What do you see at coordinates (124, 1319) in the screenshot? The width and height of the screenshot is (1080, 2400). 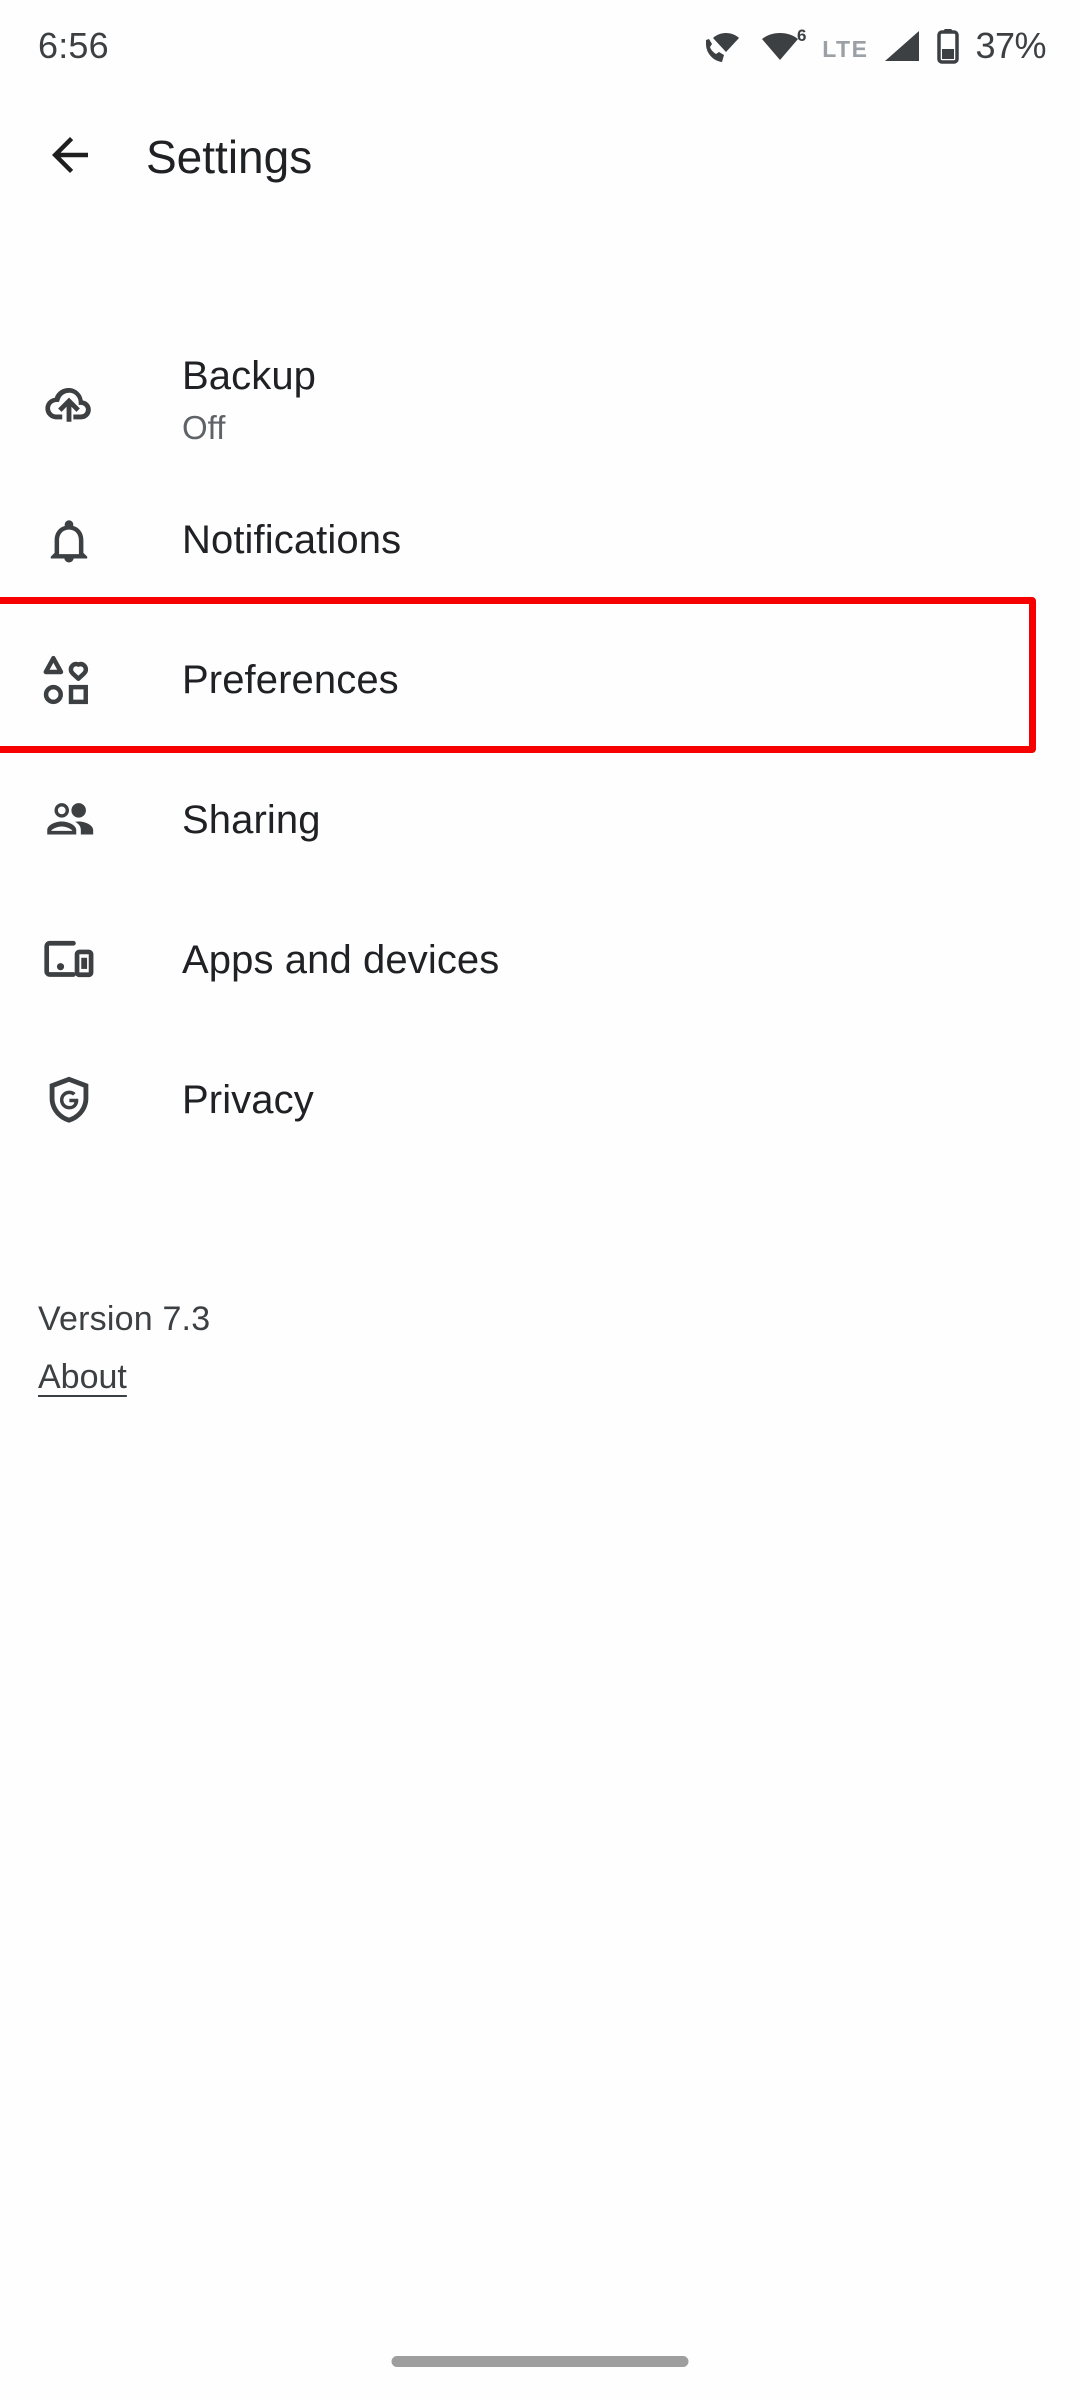 I see `version-label: Version 7.3` at bounding box center [124, 1319].